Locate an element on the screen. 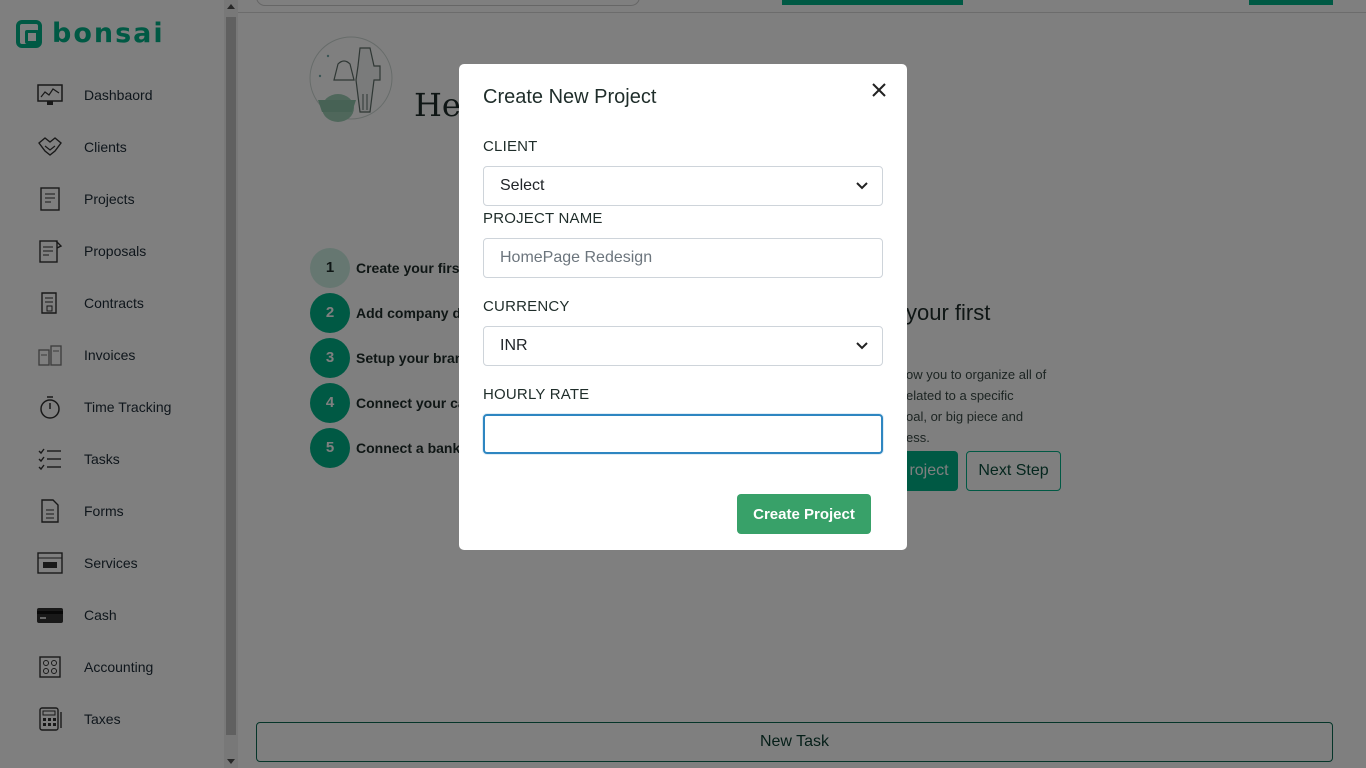 Image resolution: width=1366 pixels, height=768 pixels. close-icon is located at coordinates (879, 90).